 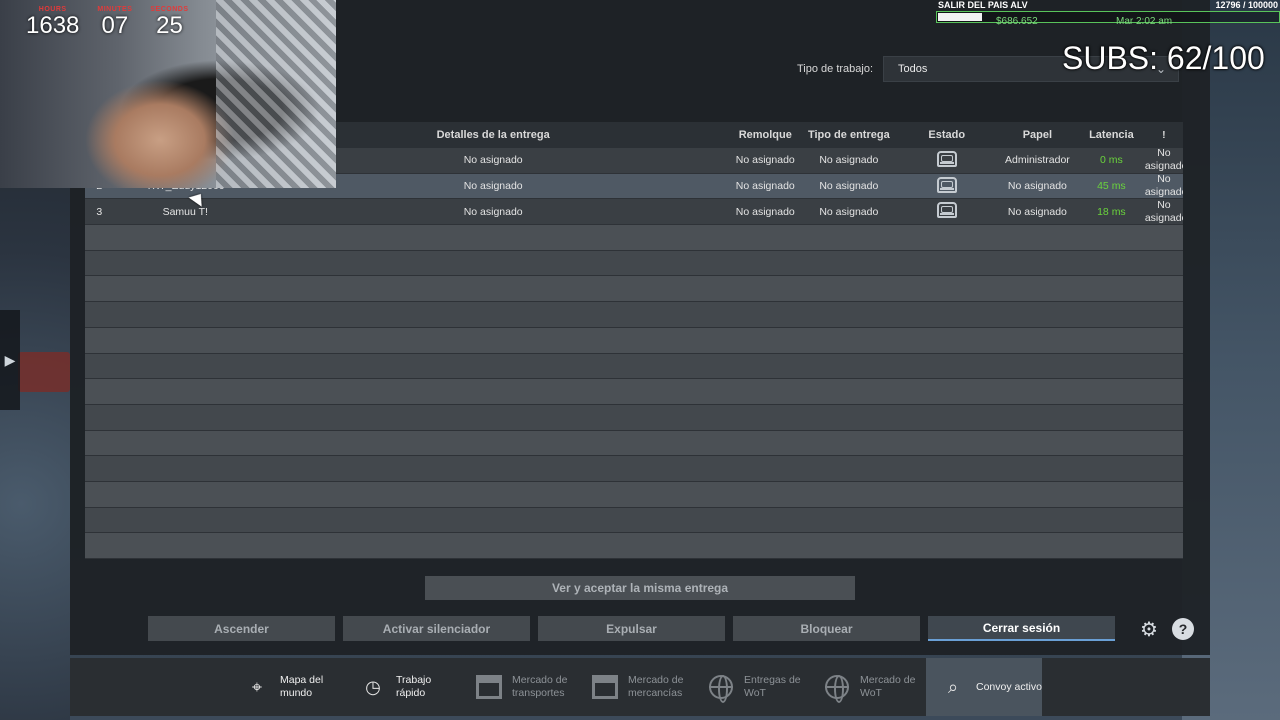 I want to click on convoy-icon: ⌕, so click(x=953, y=686).